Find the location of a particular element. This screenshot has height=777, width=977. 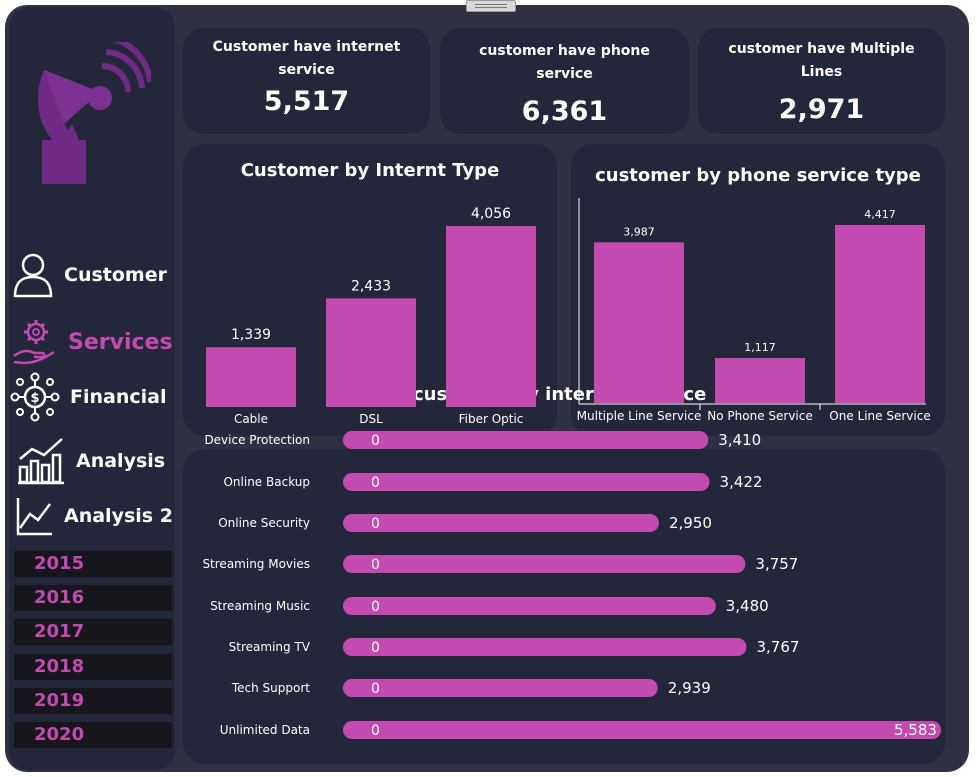

kpi-card-internet: Customer have internet service 5,517 is located at coordinates (306, 81).